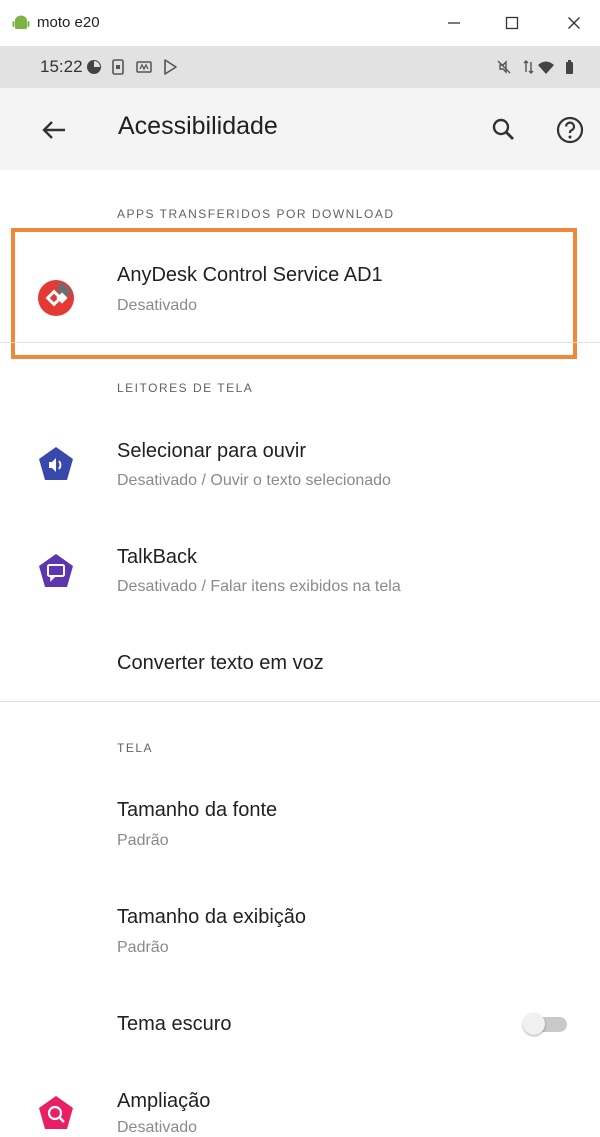 This screenshot has width=600, height=1137. I want to click on screenshot-icon, so click(118, 67).